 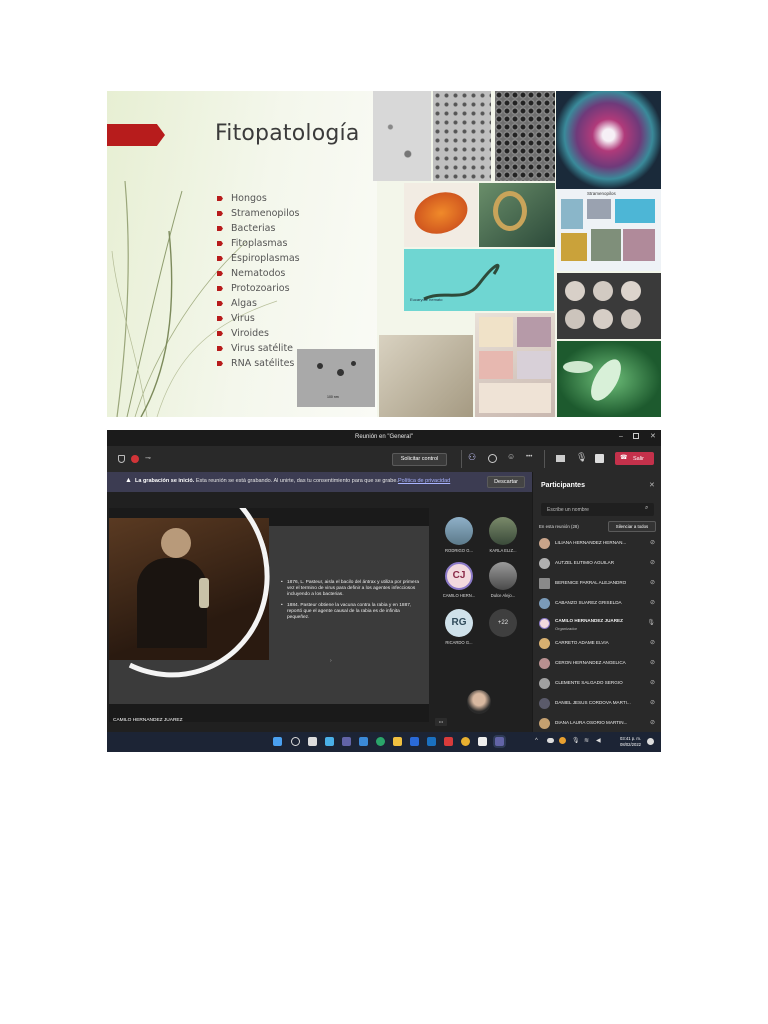 I want to click on mute-all-button: Silenciar a todos, so click(x=632, y=526).